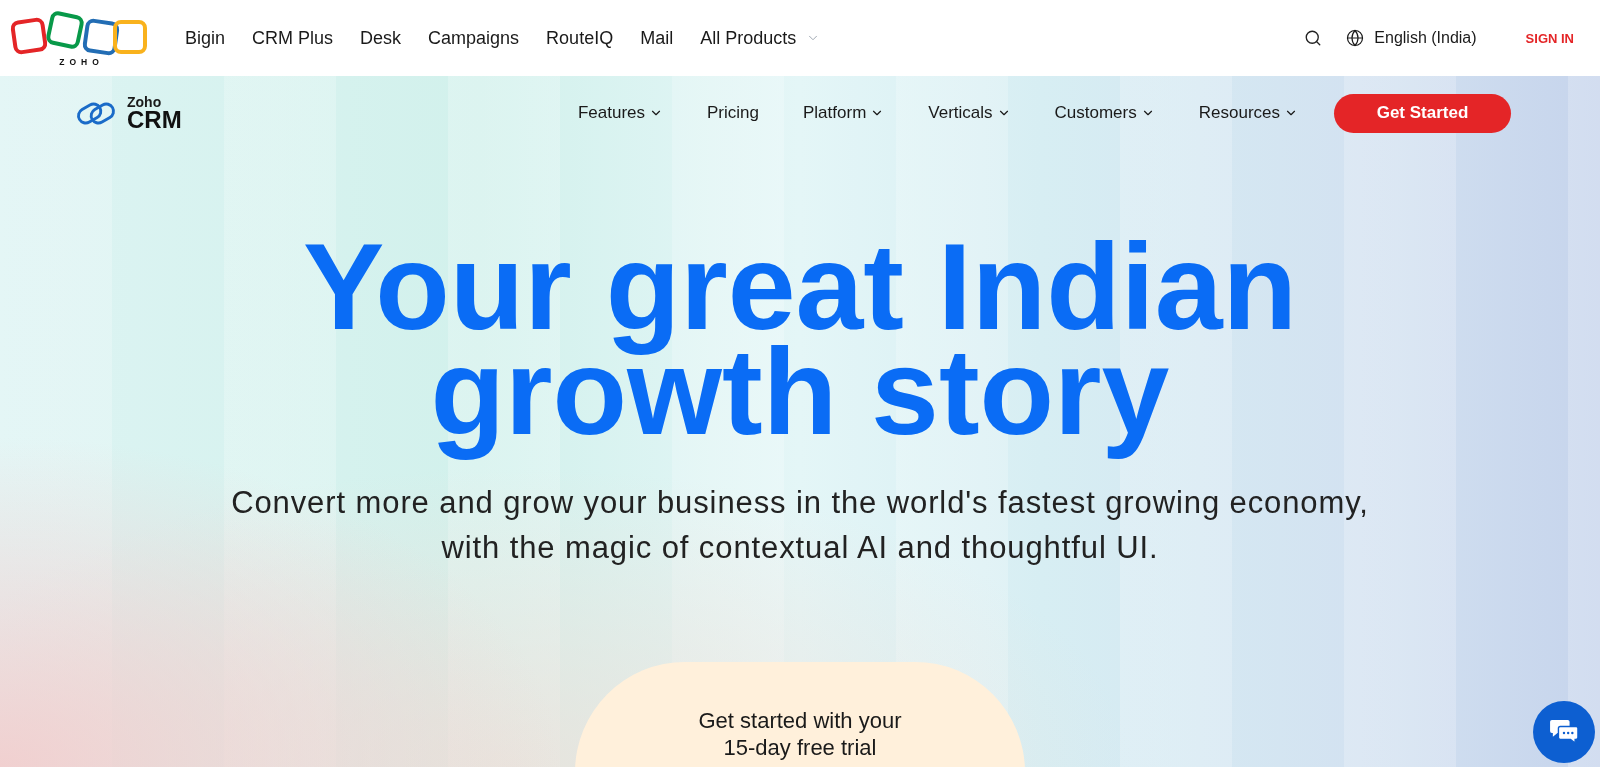  Describe the element at coordinates (474, 38) in the screenshot. I see `product-link: Campaigns` at that location.